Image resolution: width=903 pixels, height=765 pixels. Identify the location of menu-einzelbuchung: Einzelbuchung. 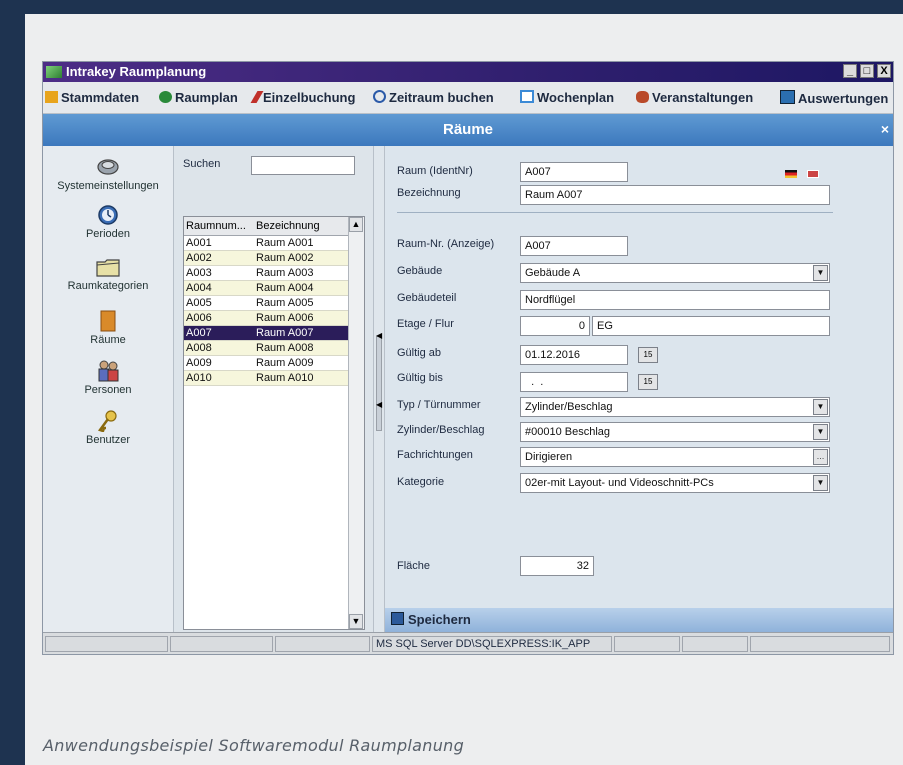
(302, 97).